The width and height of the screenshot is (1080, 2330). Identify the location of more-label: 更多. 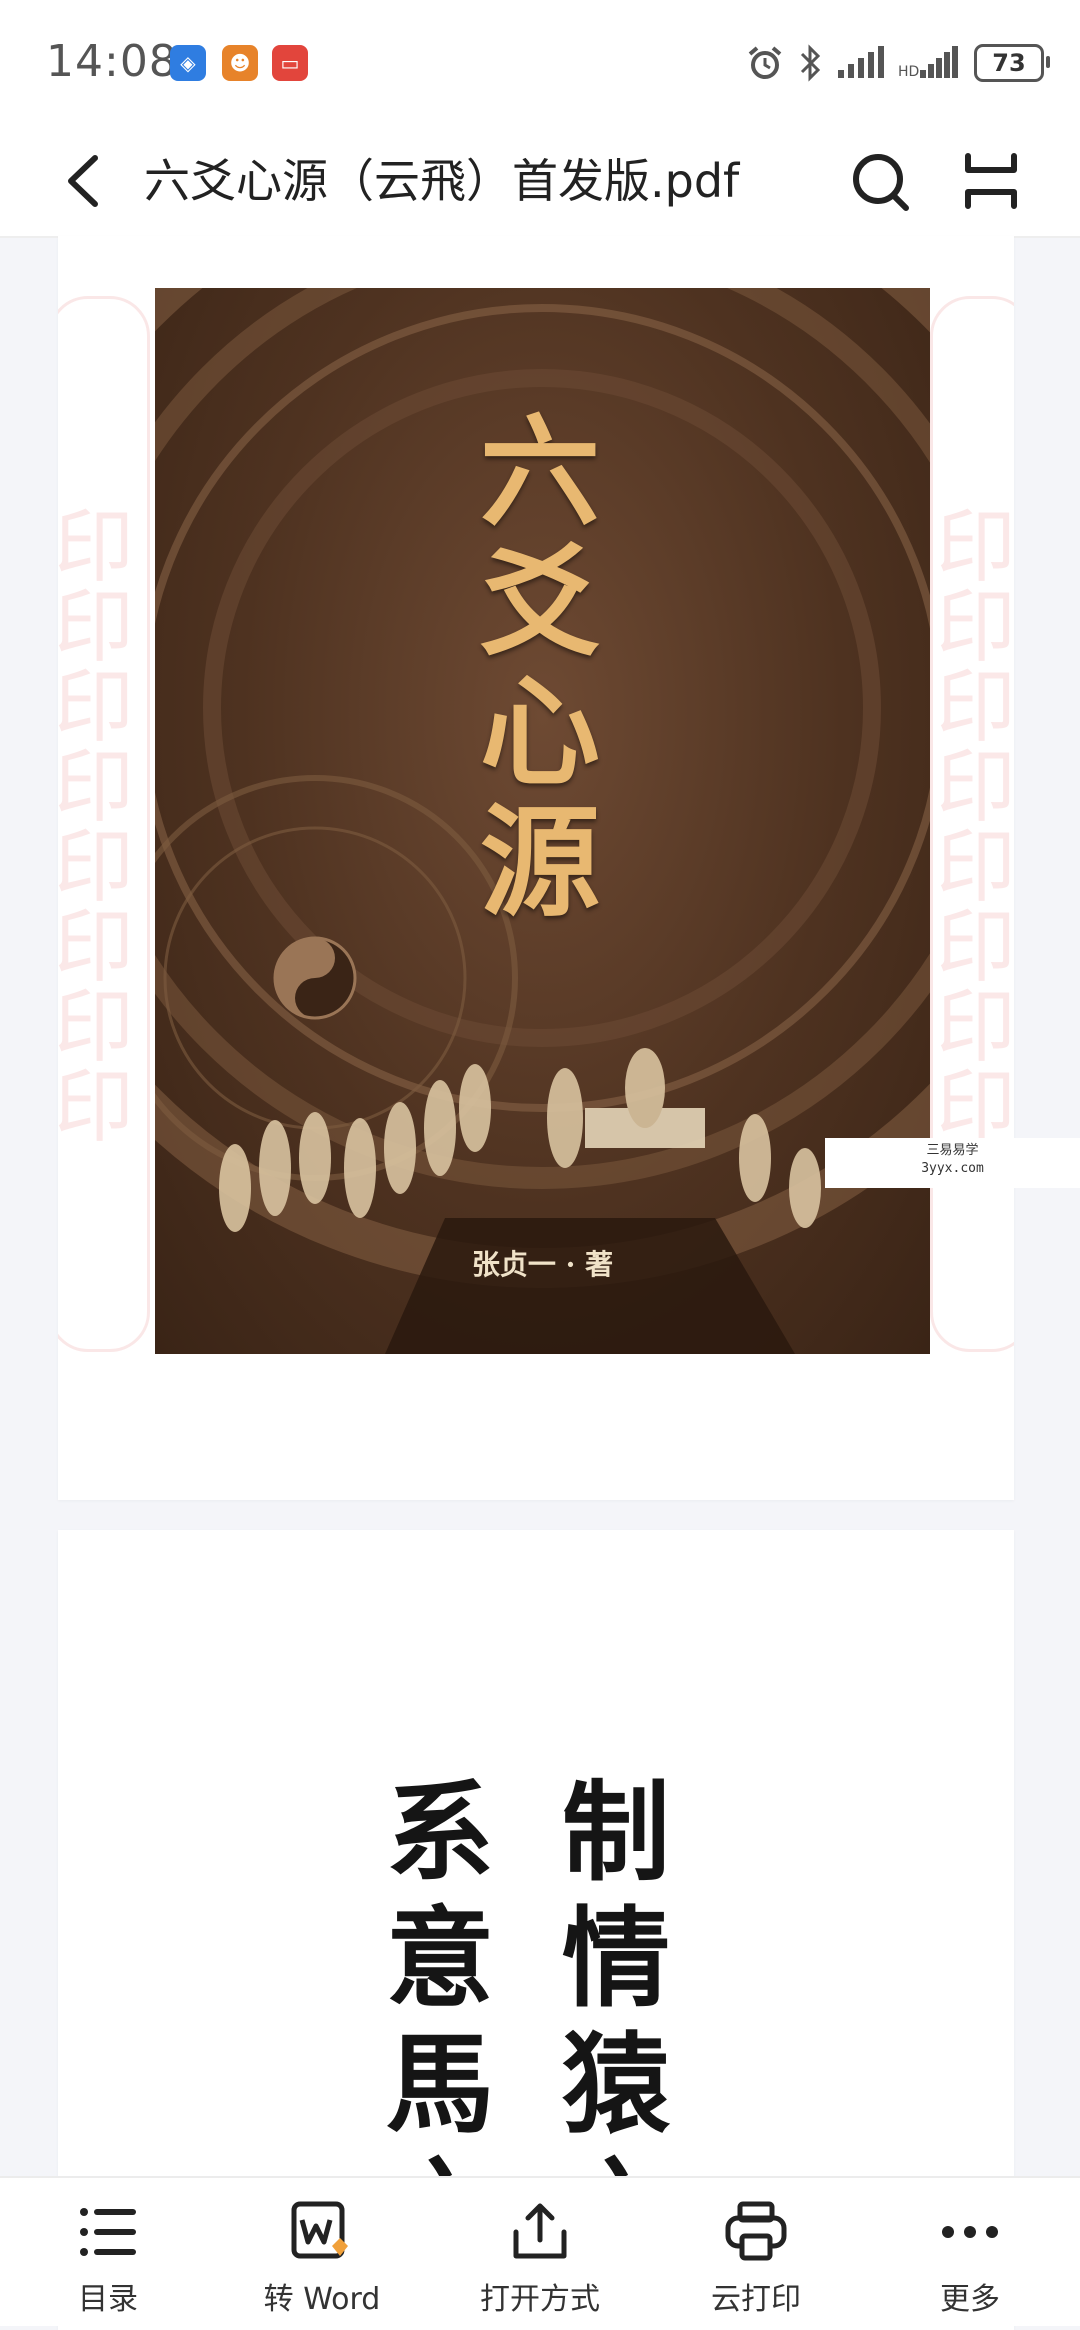
(970, 2299).